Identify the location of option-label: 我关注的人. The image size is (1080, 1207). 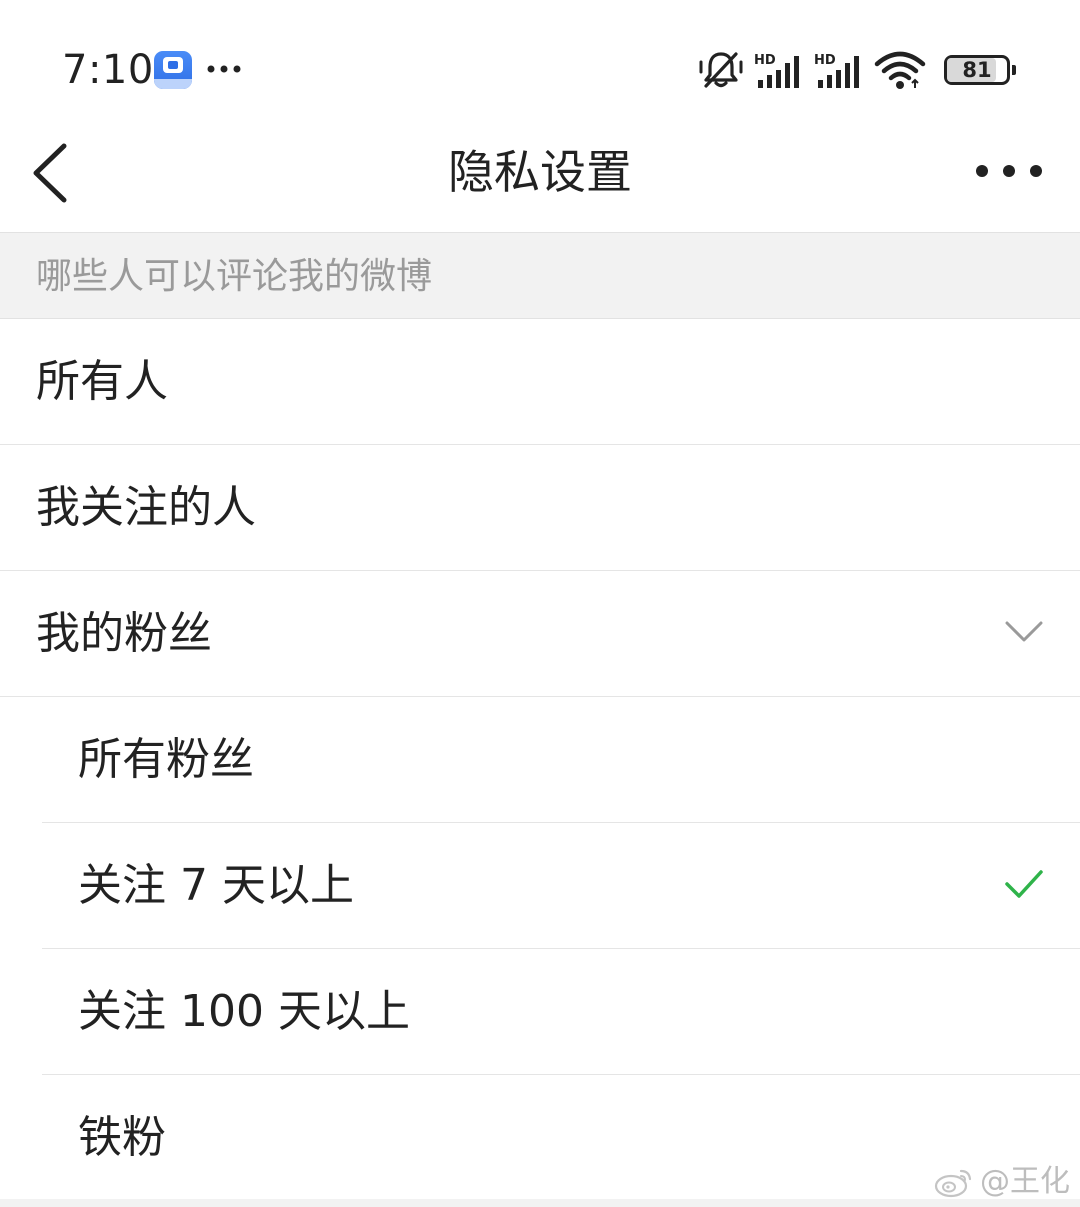
(146, 507).